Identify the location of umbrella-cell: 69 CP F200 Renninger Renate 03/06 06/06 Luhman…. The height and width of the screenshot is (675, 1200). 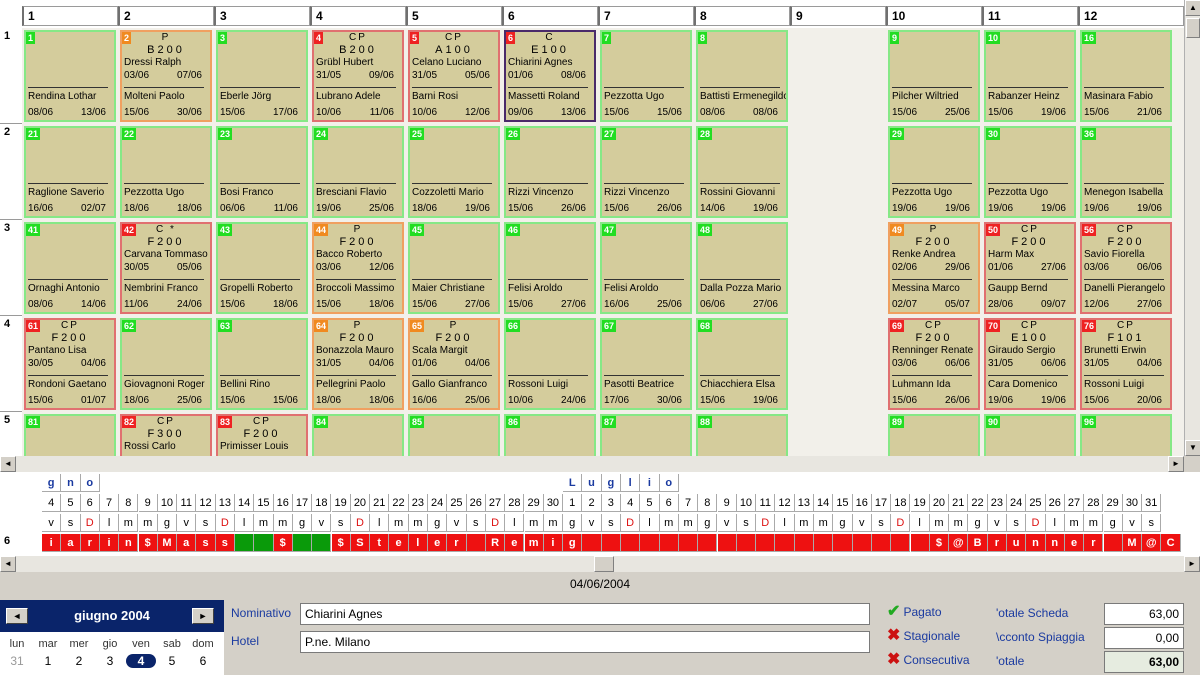
(934, 364).